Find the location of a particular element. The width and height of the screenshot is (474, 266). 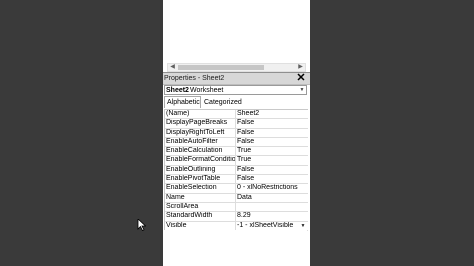

property-row: EnableCalculation True is located at coordinates (236, 152).